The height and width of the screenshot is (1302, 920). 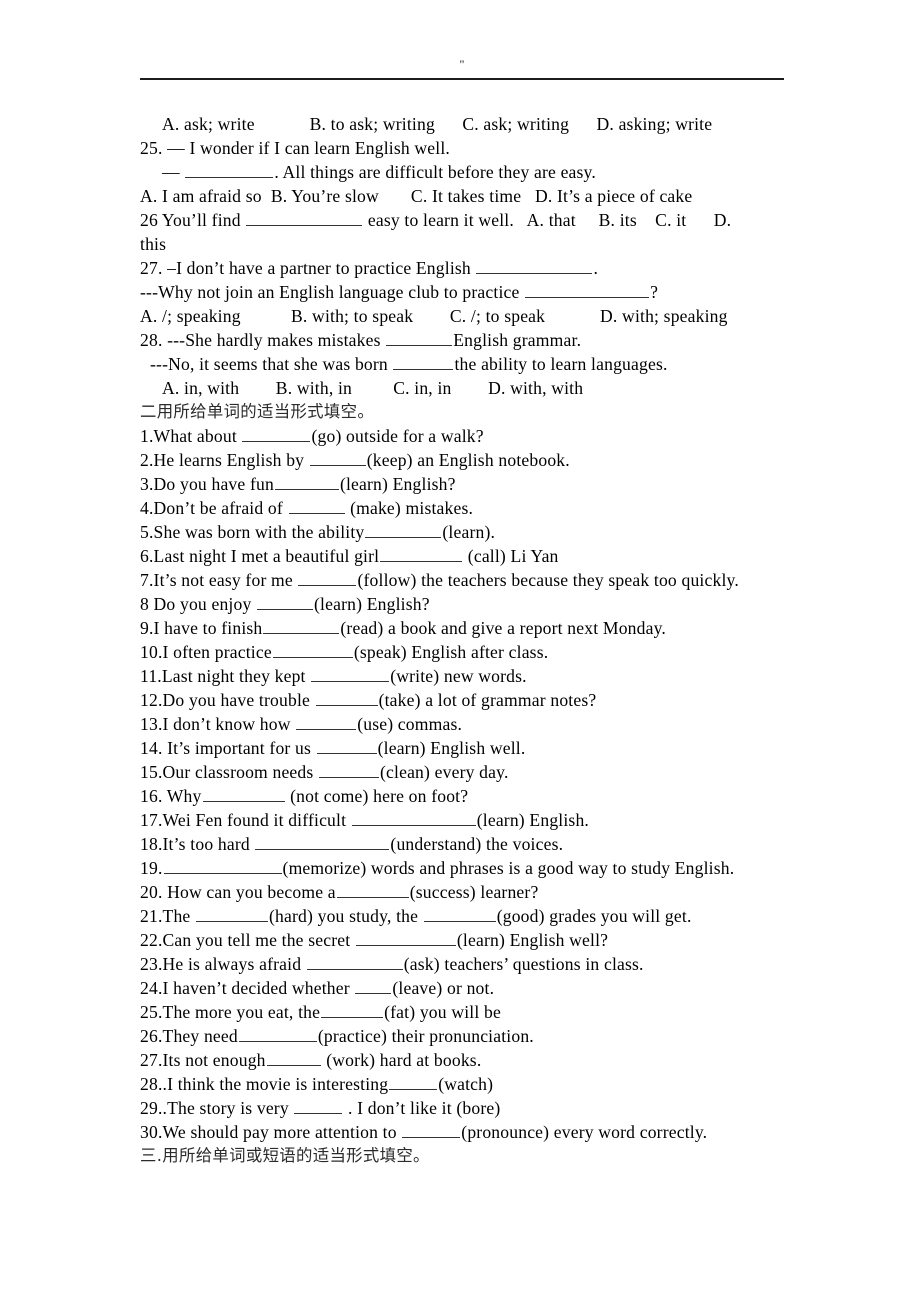 I want to click on line-text-after-blank: (hard) you study, the, so click(x=345, y=916).